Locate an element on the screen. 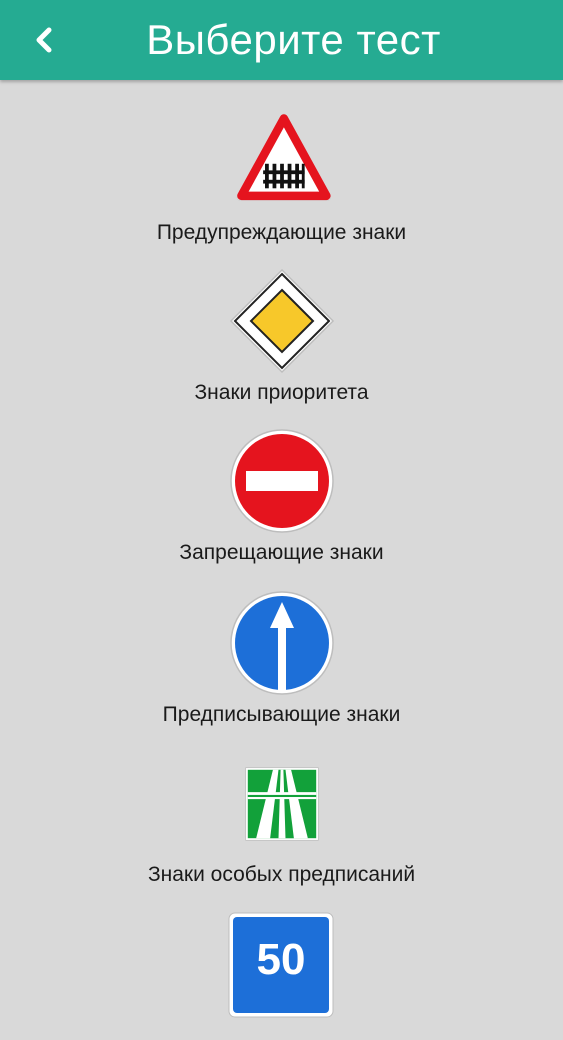  priority-road-sign-icon is located at coordinates (282, 321).